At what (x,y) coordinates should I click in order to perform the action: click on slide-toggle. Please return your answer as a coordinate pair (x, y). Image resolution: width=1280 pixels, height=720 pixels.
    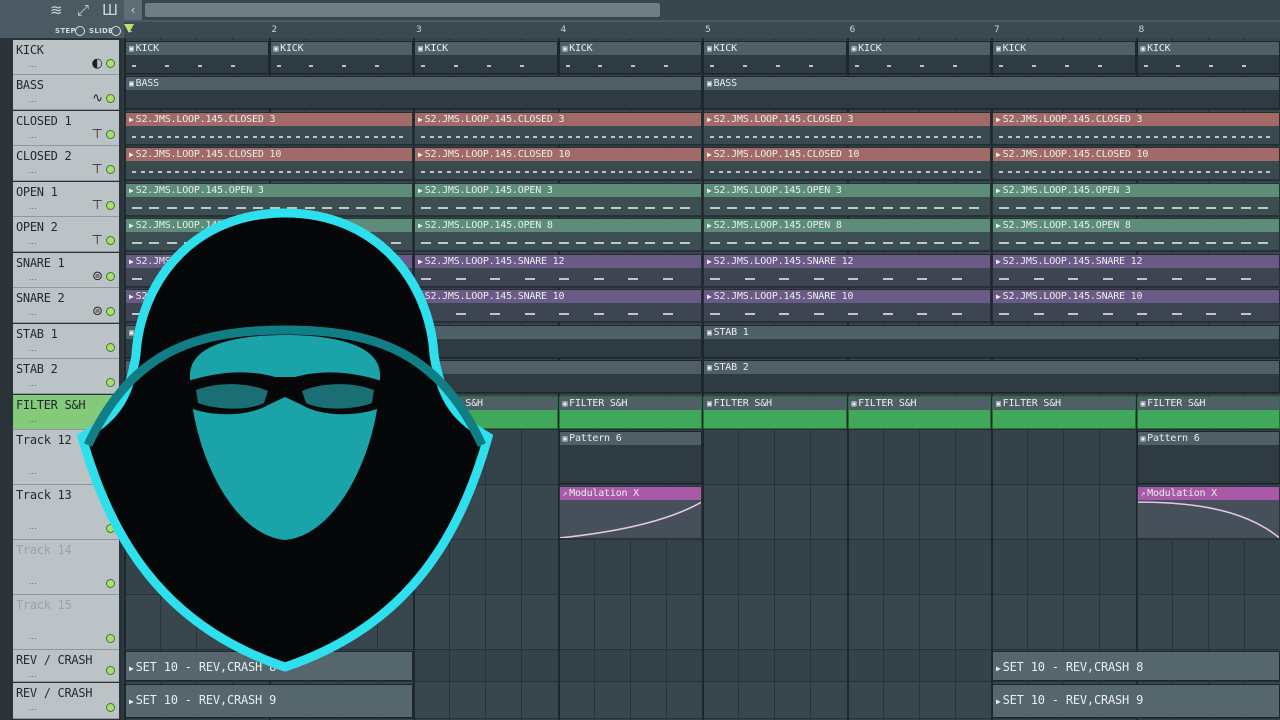
    Looking at the image, I should click on (116, 31).